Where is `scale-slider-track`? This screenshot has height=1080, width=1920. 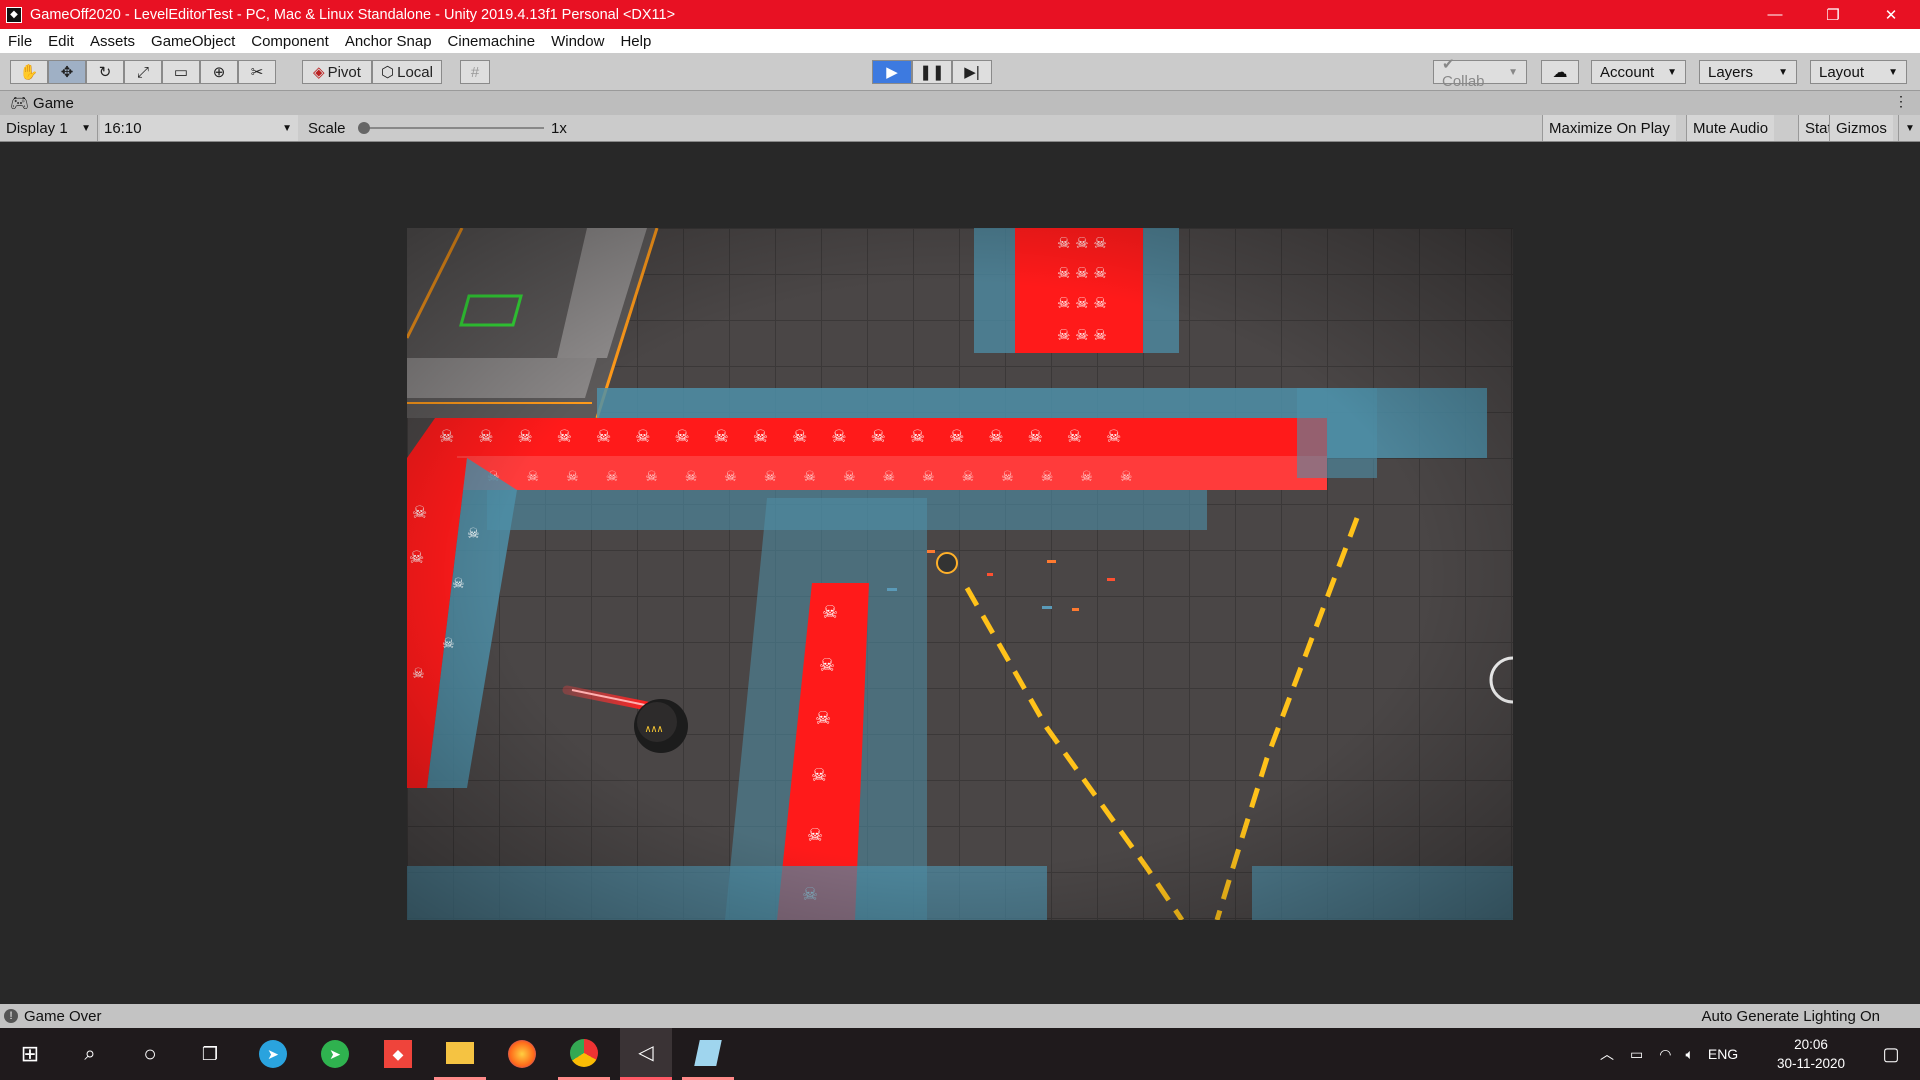 scale-slider-track is located at coordinates (453, 128).